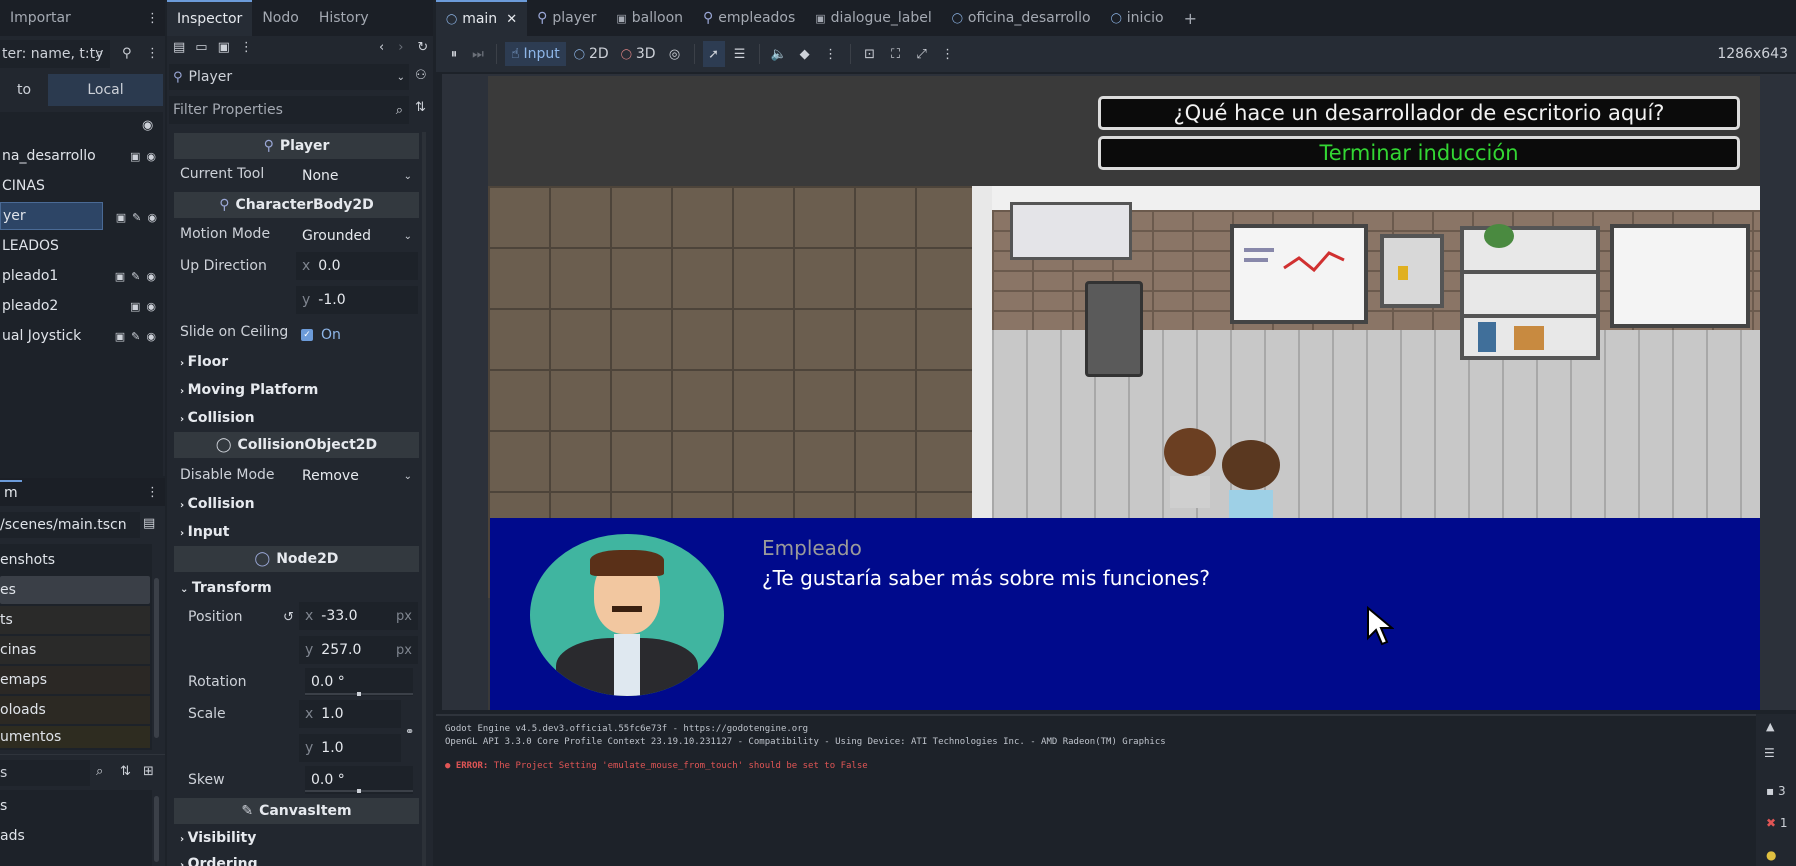 Image resolution: width=1796 pixels, height=866 pixels. What do you see at coordinates (75, 650) in the screenshot?
I see `folder-item: cinas` at bounding box center [75, 650].